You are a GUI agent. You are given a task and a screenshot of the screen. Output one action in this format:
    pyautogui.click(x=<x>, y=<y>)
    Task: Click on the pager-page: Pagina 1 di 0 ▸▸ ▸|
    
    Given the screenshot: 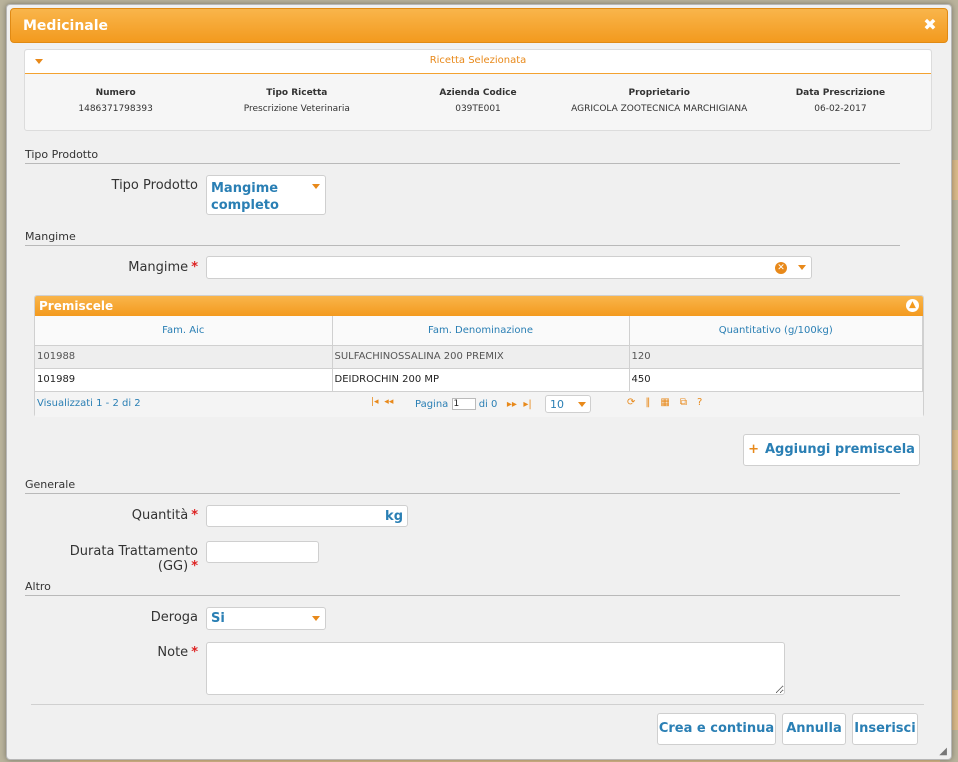 What is the action you would take?
    pyautogui.click(x=473, y=403)
    